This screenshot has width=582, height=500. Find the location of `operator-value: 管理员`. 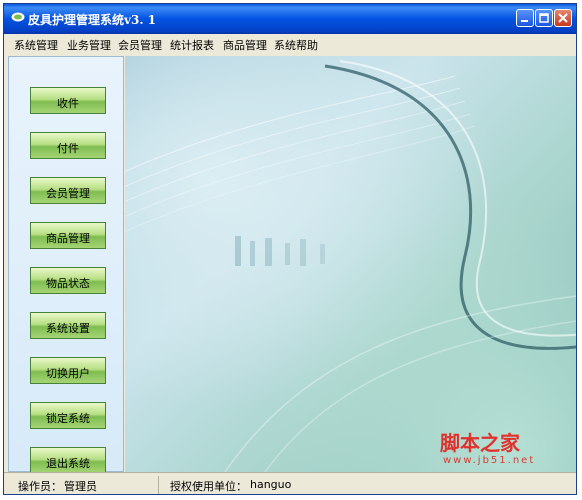

operator-value: 管理员 is located at coordinates (80, 486).